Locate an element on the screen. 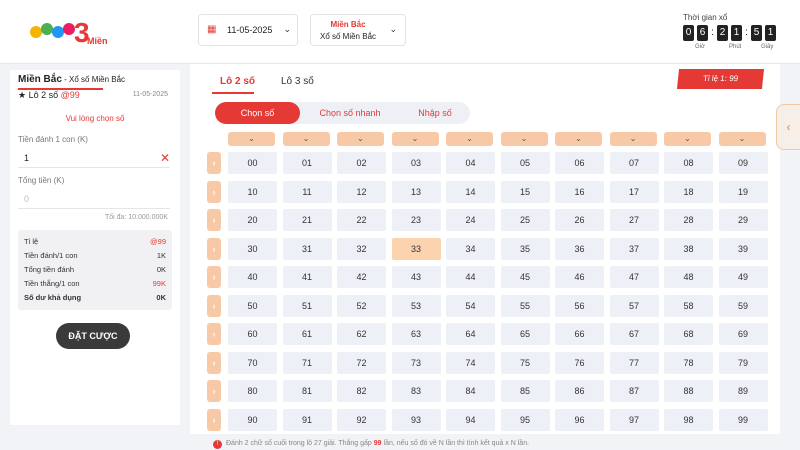 Image resolution: width=800 pixels, height=450 pixels. number-cell: 35 is located at coordinates (525, 248).